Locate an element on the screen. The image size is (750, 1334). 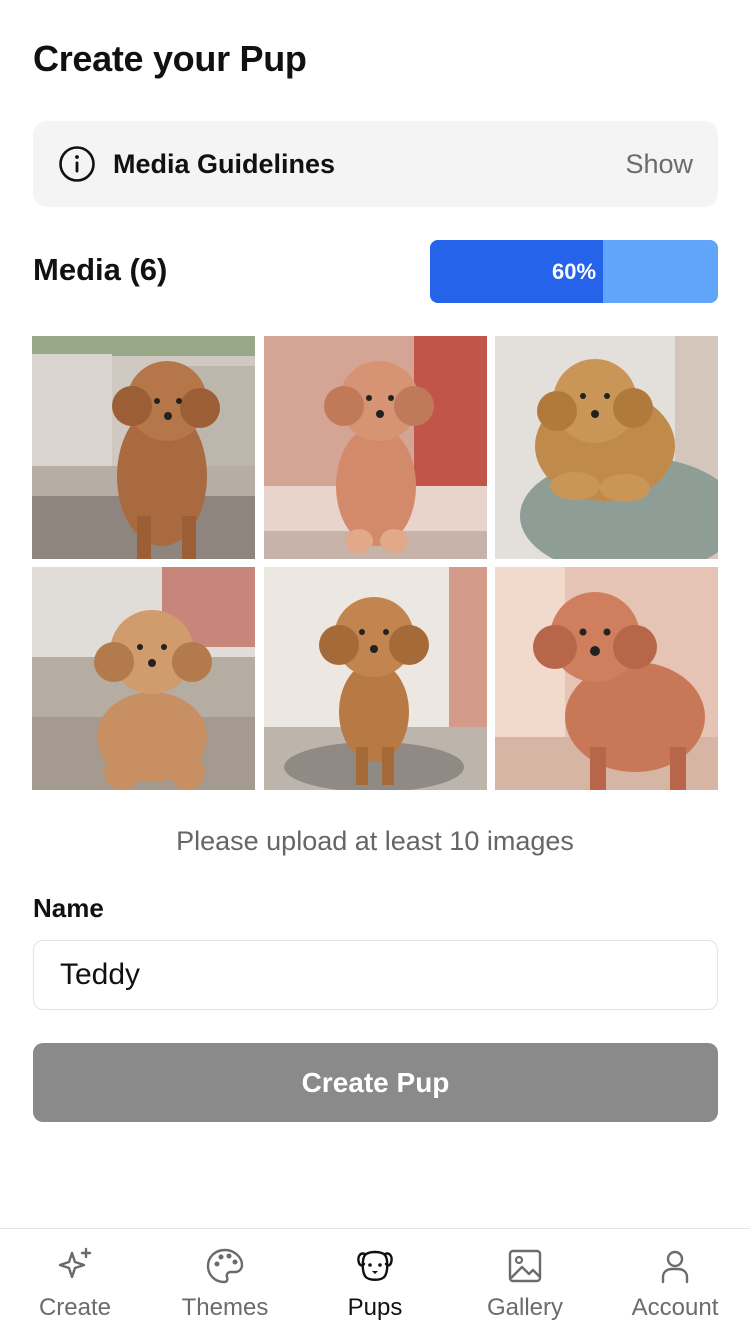
guidelines-label: Media Guidelines is located at coordinates (224, 163).